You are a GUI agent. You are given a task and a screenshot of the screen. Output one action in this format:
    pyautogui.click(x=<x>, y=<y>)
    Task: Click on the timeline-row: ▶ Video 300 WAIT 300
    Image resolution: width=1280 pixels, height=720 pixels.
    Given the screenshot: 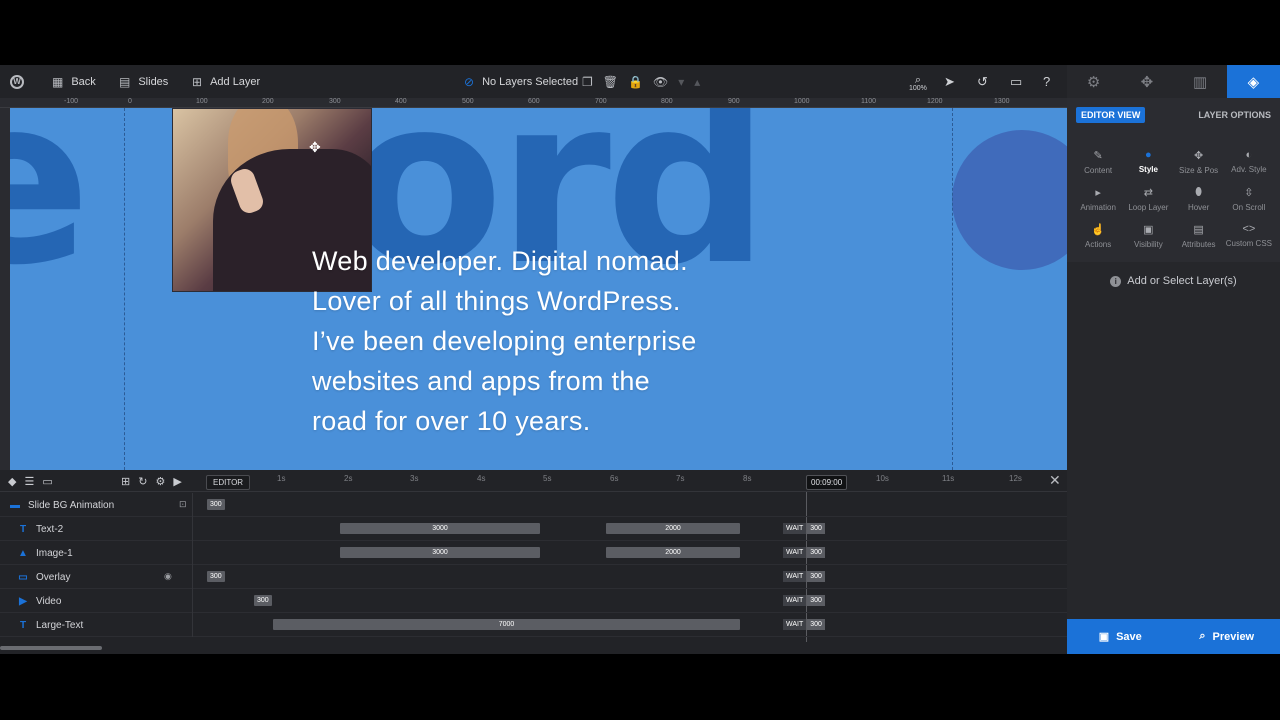 What is the action you would take?
    pyautogui.click(x=533, y=601)
    